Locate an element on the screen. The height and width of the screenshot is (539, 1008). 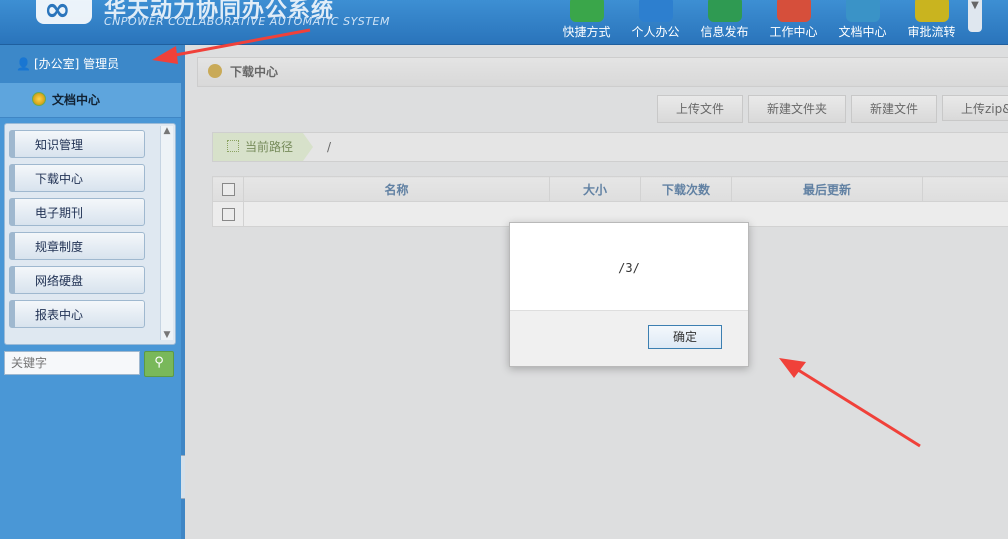
dialog-footer: 确定 is located at coordinates (629, 338).